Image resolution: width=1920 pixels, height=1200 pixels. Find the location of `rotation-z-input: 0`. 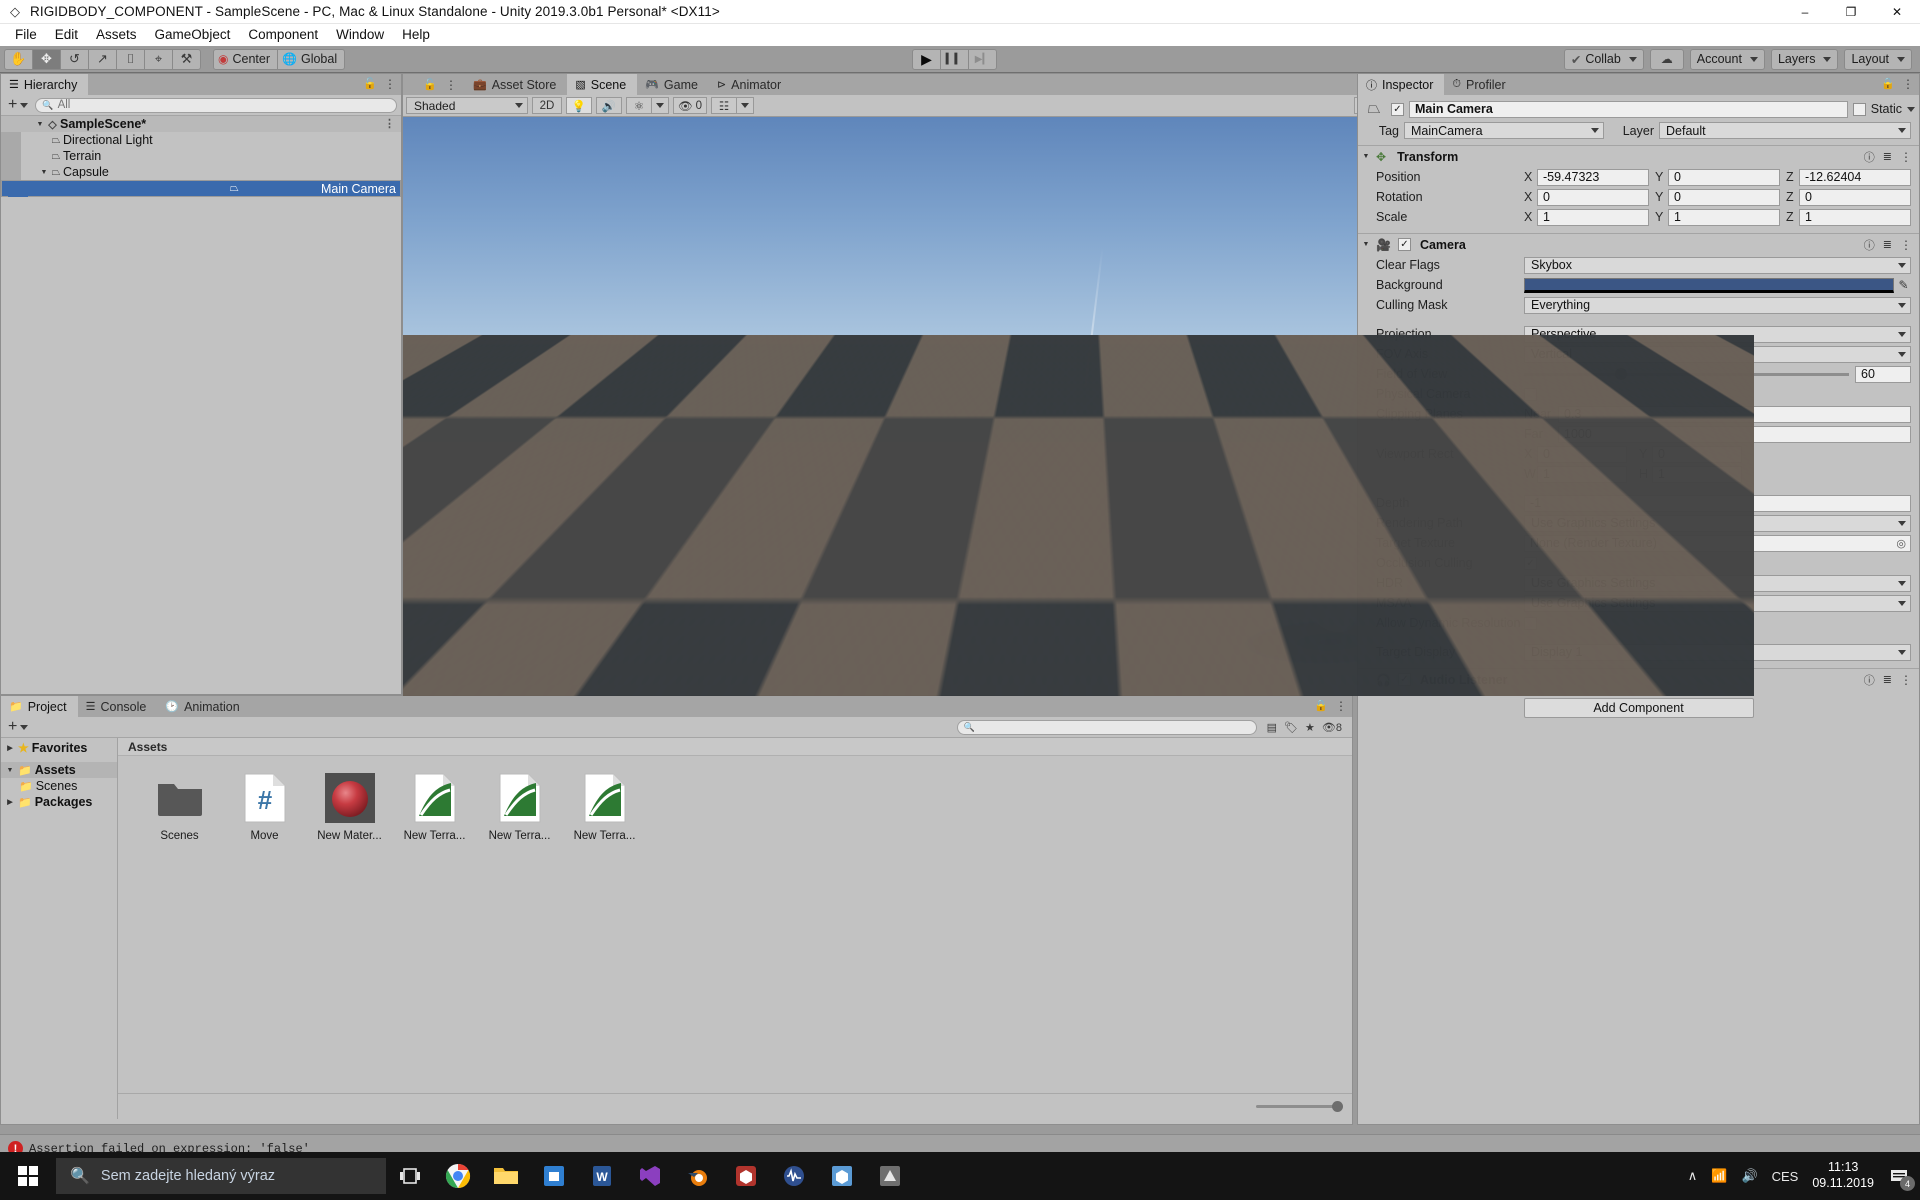

rotation-z-input: 0 is located at coordinates (1855, 197).